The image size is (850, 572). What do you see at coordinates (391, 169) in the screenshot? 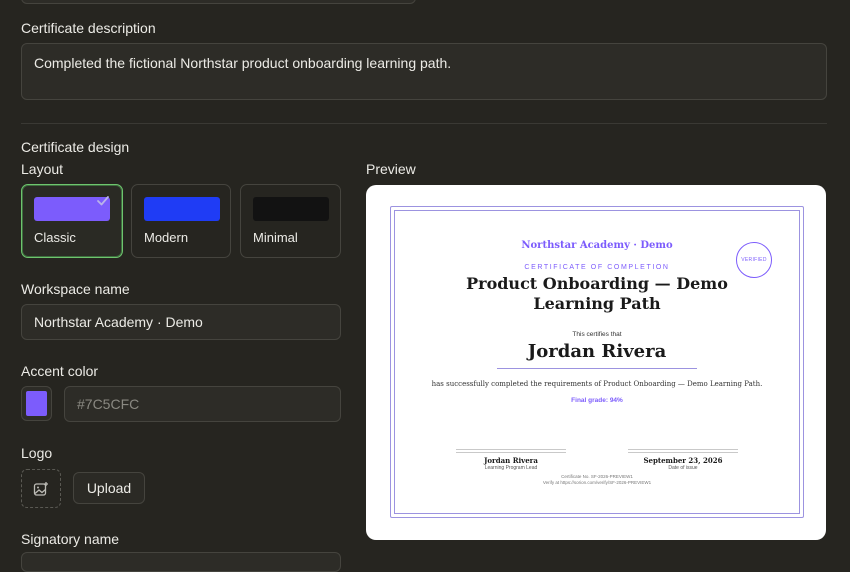
I see `preview-label: Preview` at bounding box center [391, 169].